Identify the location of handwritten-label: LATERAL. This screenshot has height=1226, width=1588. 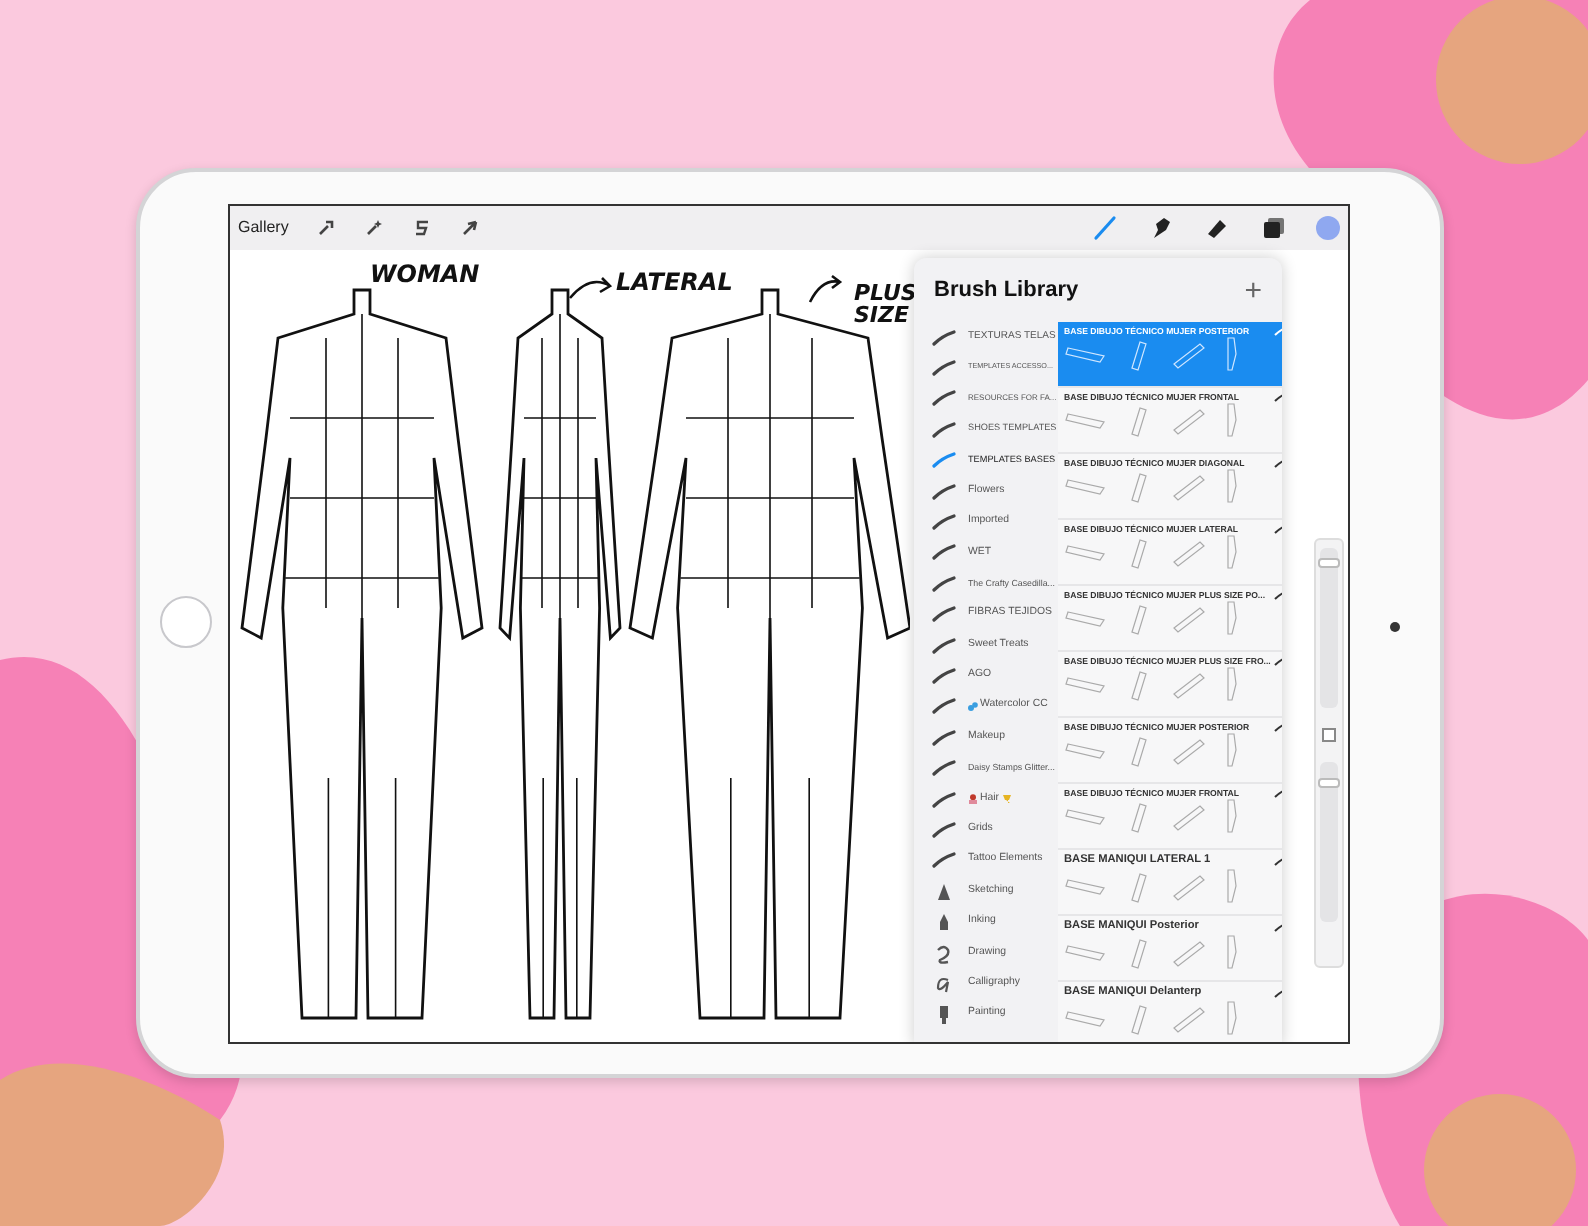
(674, 282).